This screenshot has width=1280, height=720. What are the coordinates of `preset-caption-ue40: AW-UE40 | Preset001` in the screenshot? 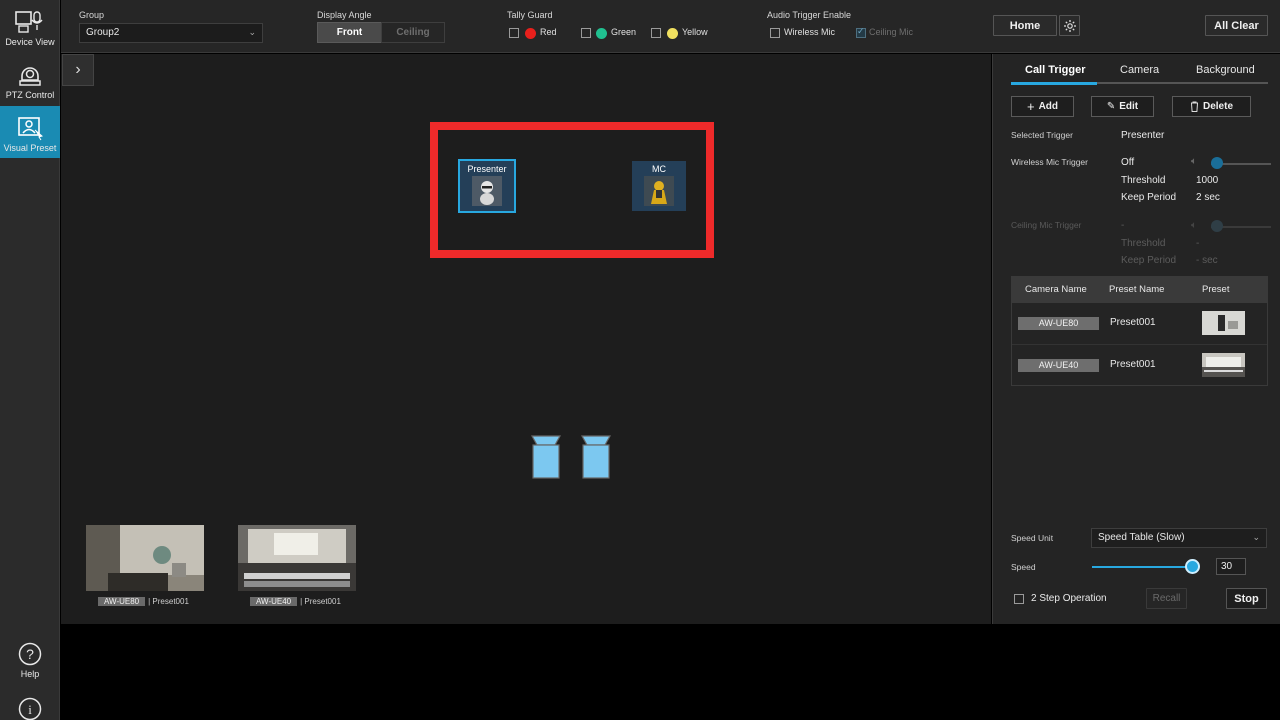 It's located at (295, 601).